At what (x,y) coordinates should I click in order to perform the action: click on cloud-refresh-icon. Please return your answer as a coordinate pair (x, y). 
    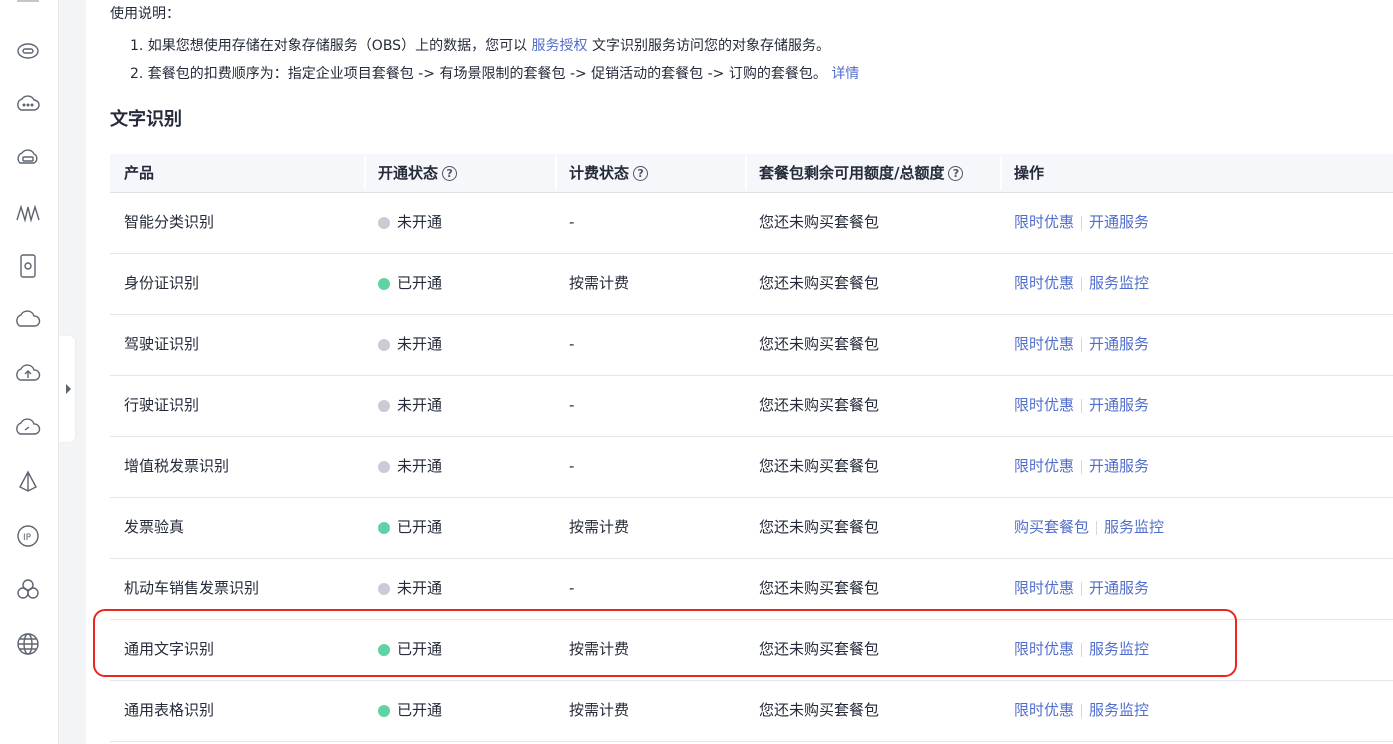
    Looking at the image, I should click on (28, 428).